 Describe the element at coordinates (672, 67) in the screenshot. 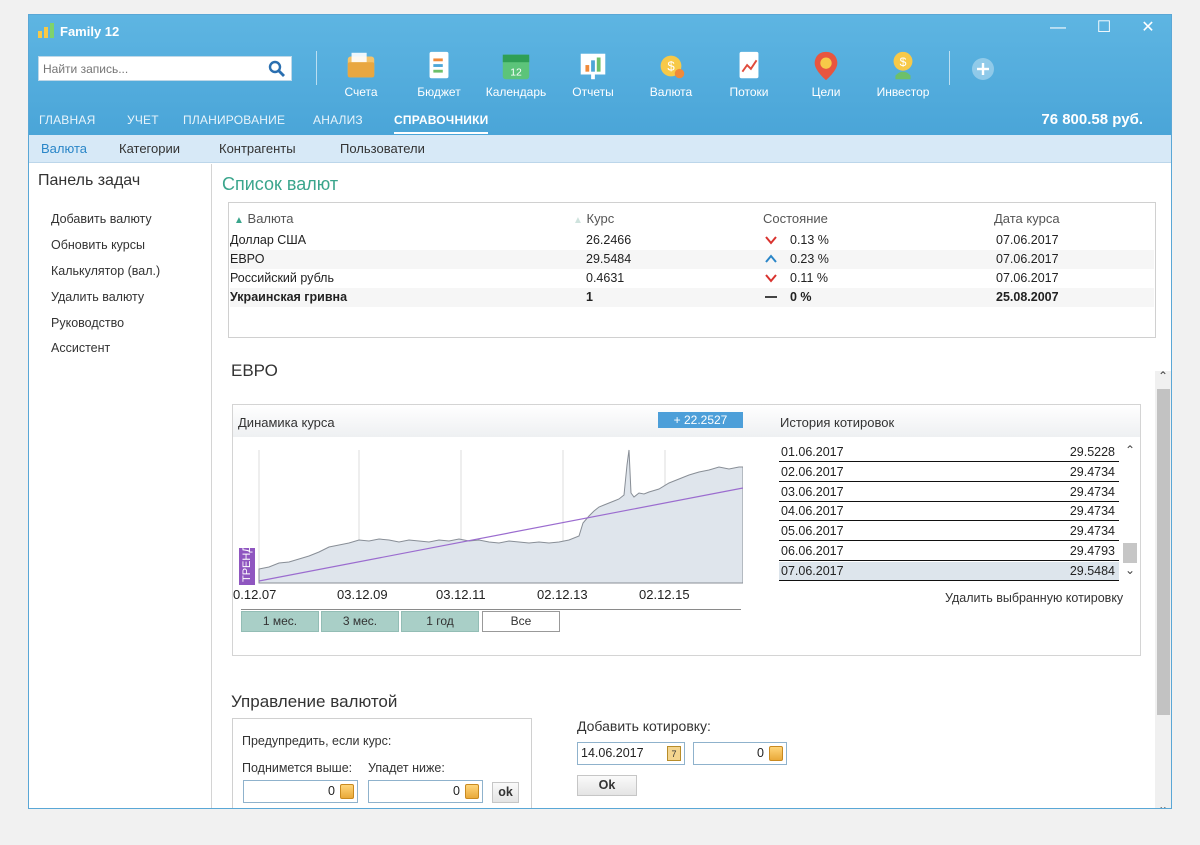

I see `currency-icon: $` at that location.